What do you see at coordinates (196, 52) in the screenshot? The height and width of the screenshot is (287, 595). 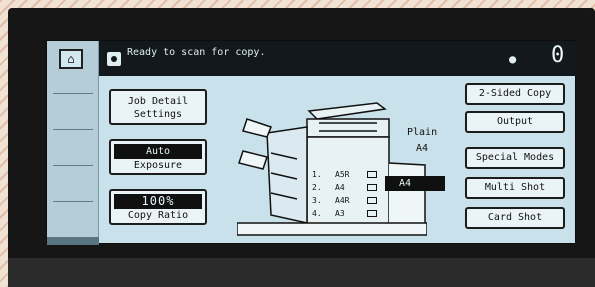 I see `status-message: Ready to scan for copy.` at bounding box center [196, 52].